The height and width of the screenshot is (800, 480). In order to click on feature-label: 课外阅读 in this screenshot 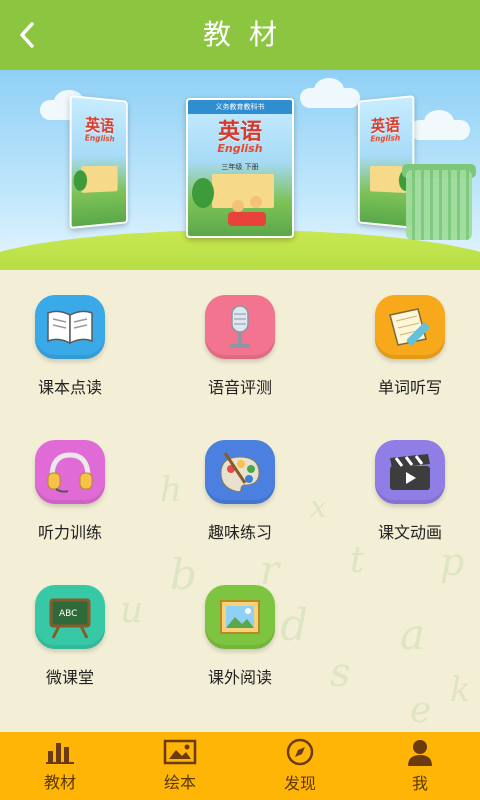, I will do `click(239, 677)`.